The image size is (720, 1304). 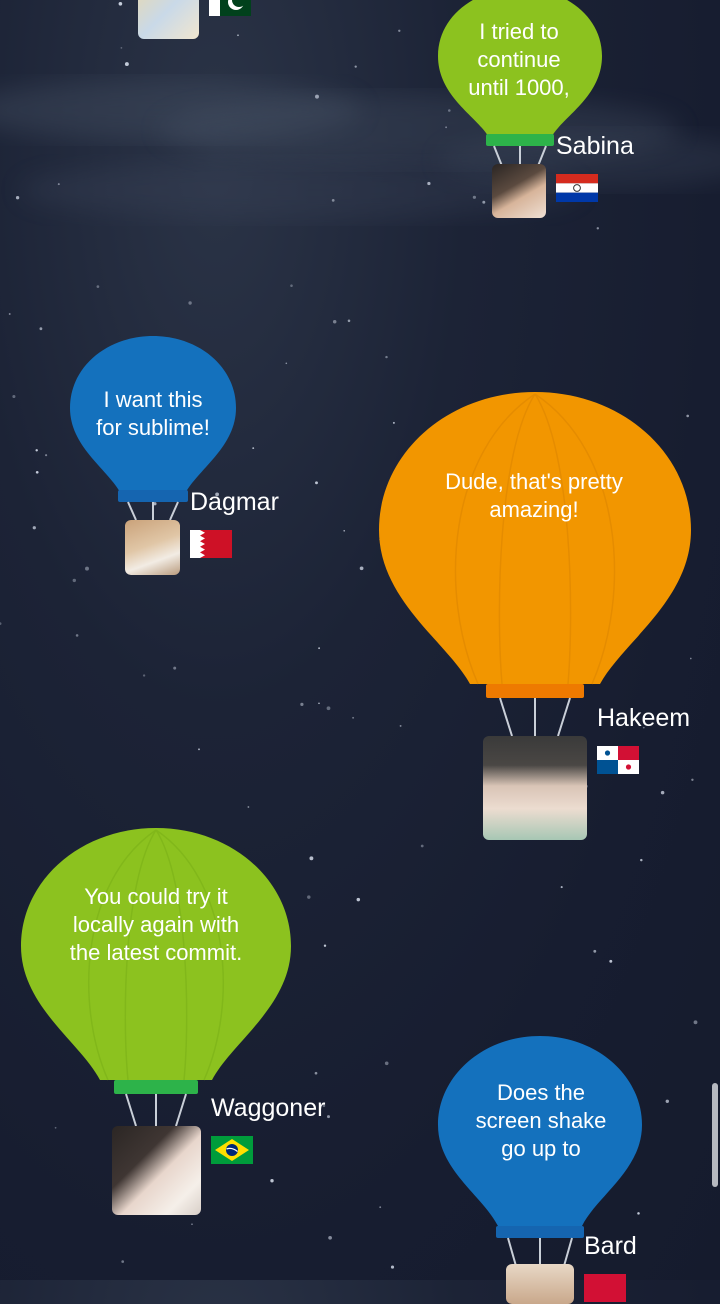 What do you see at coordinates (610, 1246) in the screenshot?
I see `username: Bard` at bounding box center [610, 1246].